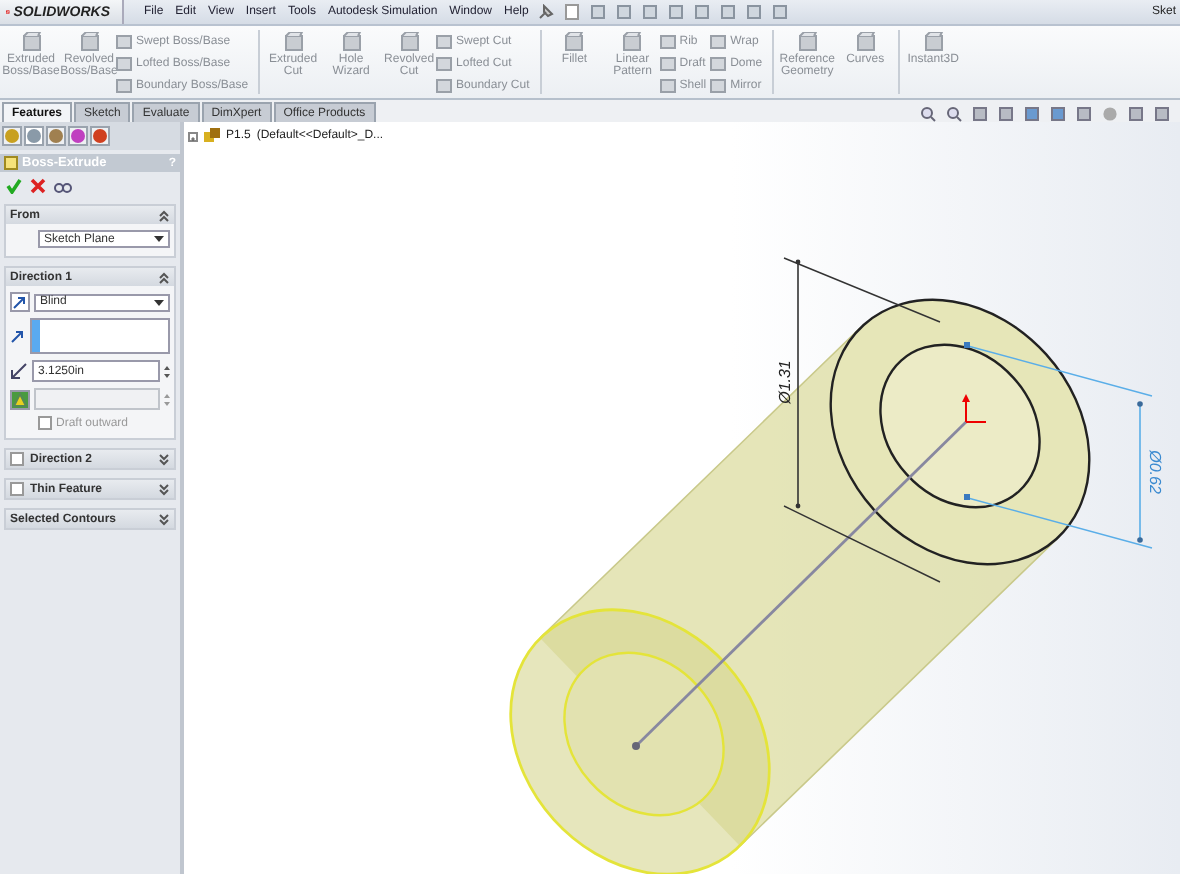  I want to click on ok-button, so click(14, 186).